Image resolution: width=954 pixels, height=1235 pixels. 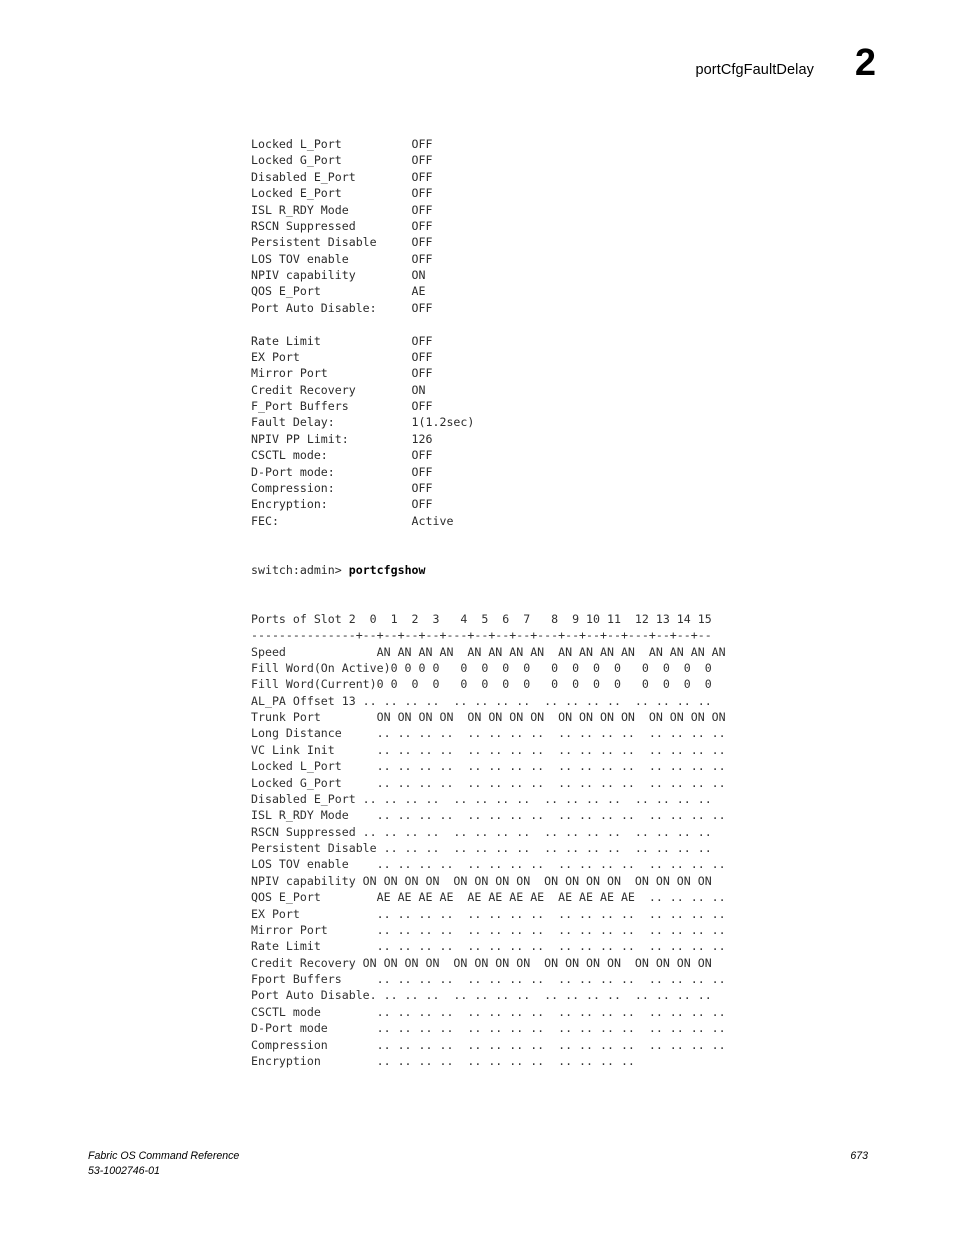 What do you see at coordinates (300, 569) in the screenshot?
I see `prompt-prefix: switch:admin>` at bounding box center [300, 569].